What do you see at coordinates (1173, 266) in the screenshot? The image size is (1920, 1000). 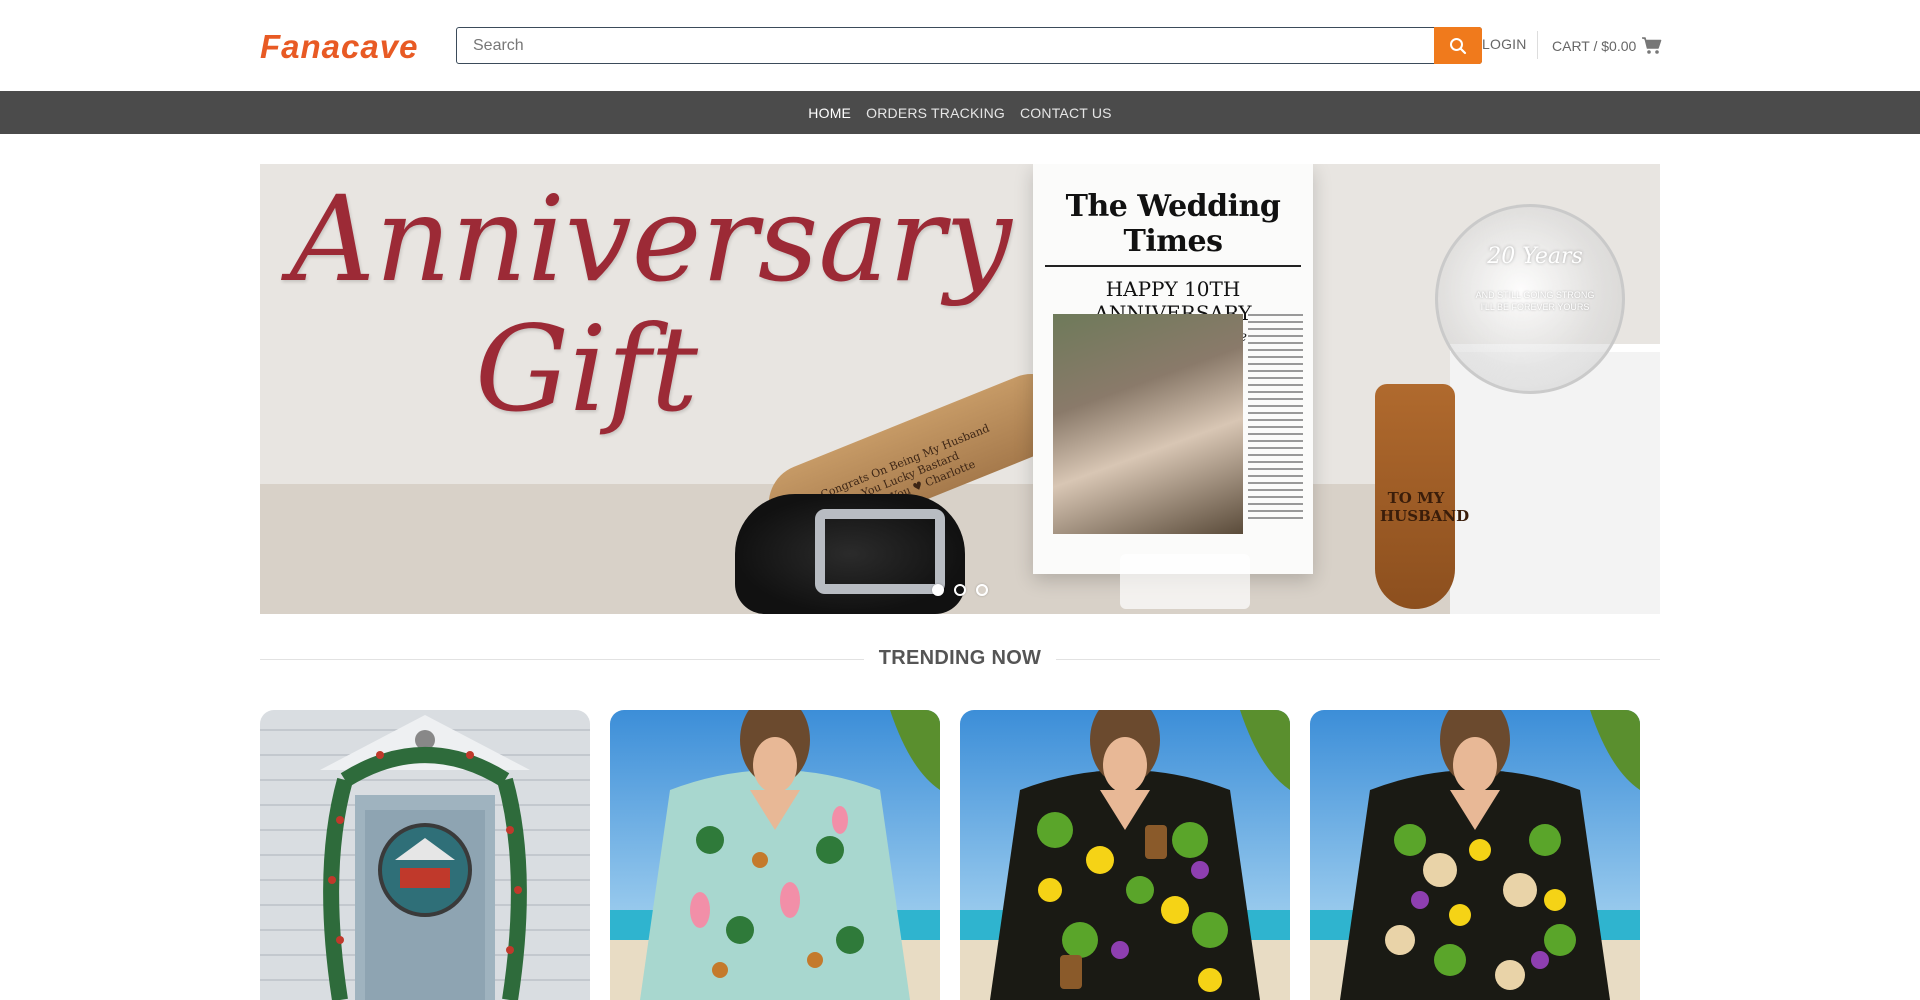 I see `plaque-rule` at bounding box center [1173, 266].